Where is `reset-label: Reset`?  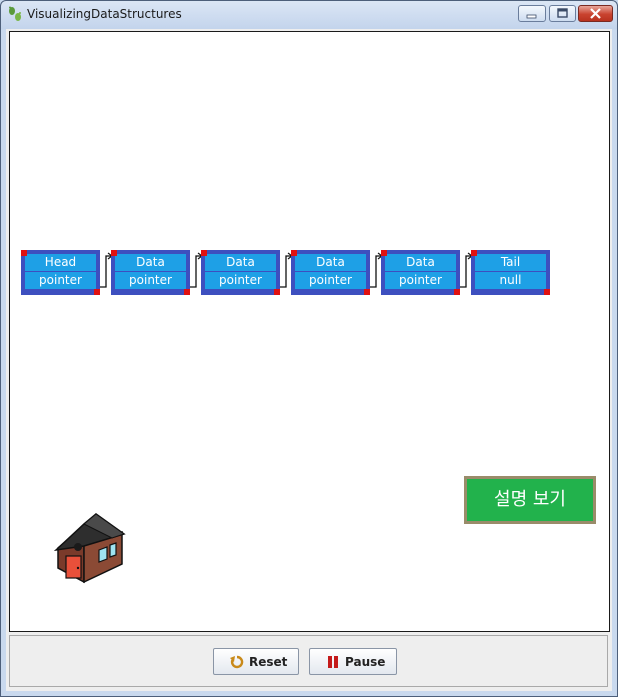
reset-label: Reset is located at coordinates (268, 662).